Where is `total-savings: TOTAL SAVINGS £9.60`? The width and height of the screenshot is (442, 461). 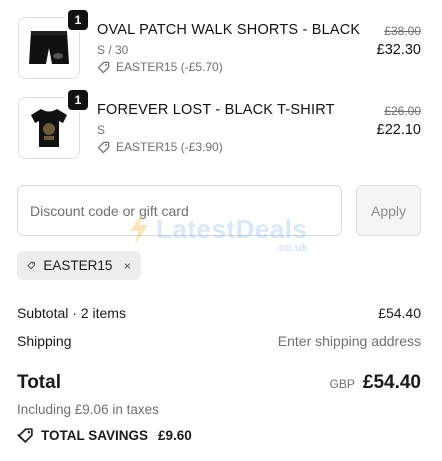
total-savings: TOTAL SAVINGS £9.60 is located at coordinates (104, 435).